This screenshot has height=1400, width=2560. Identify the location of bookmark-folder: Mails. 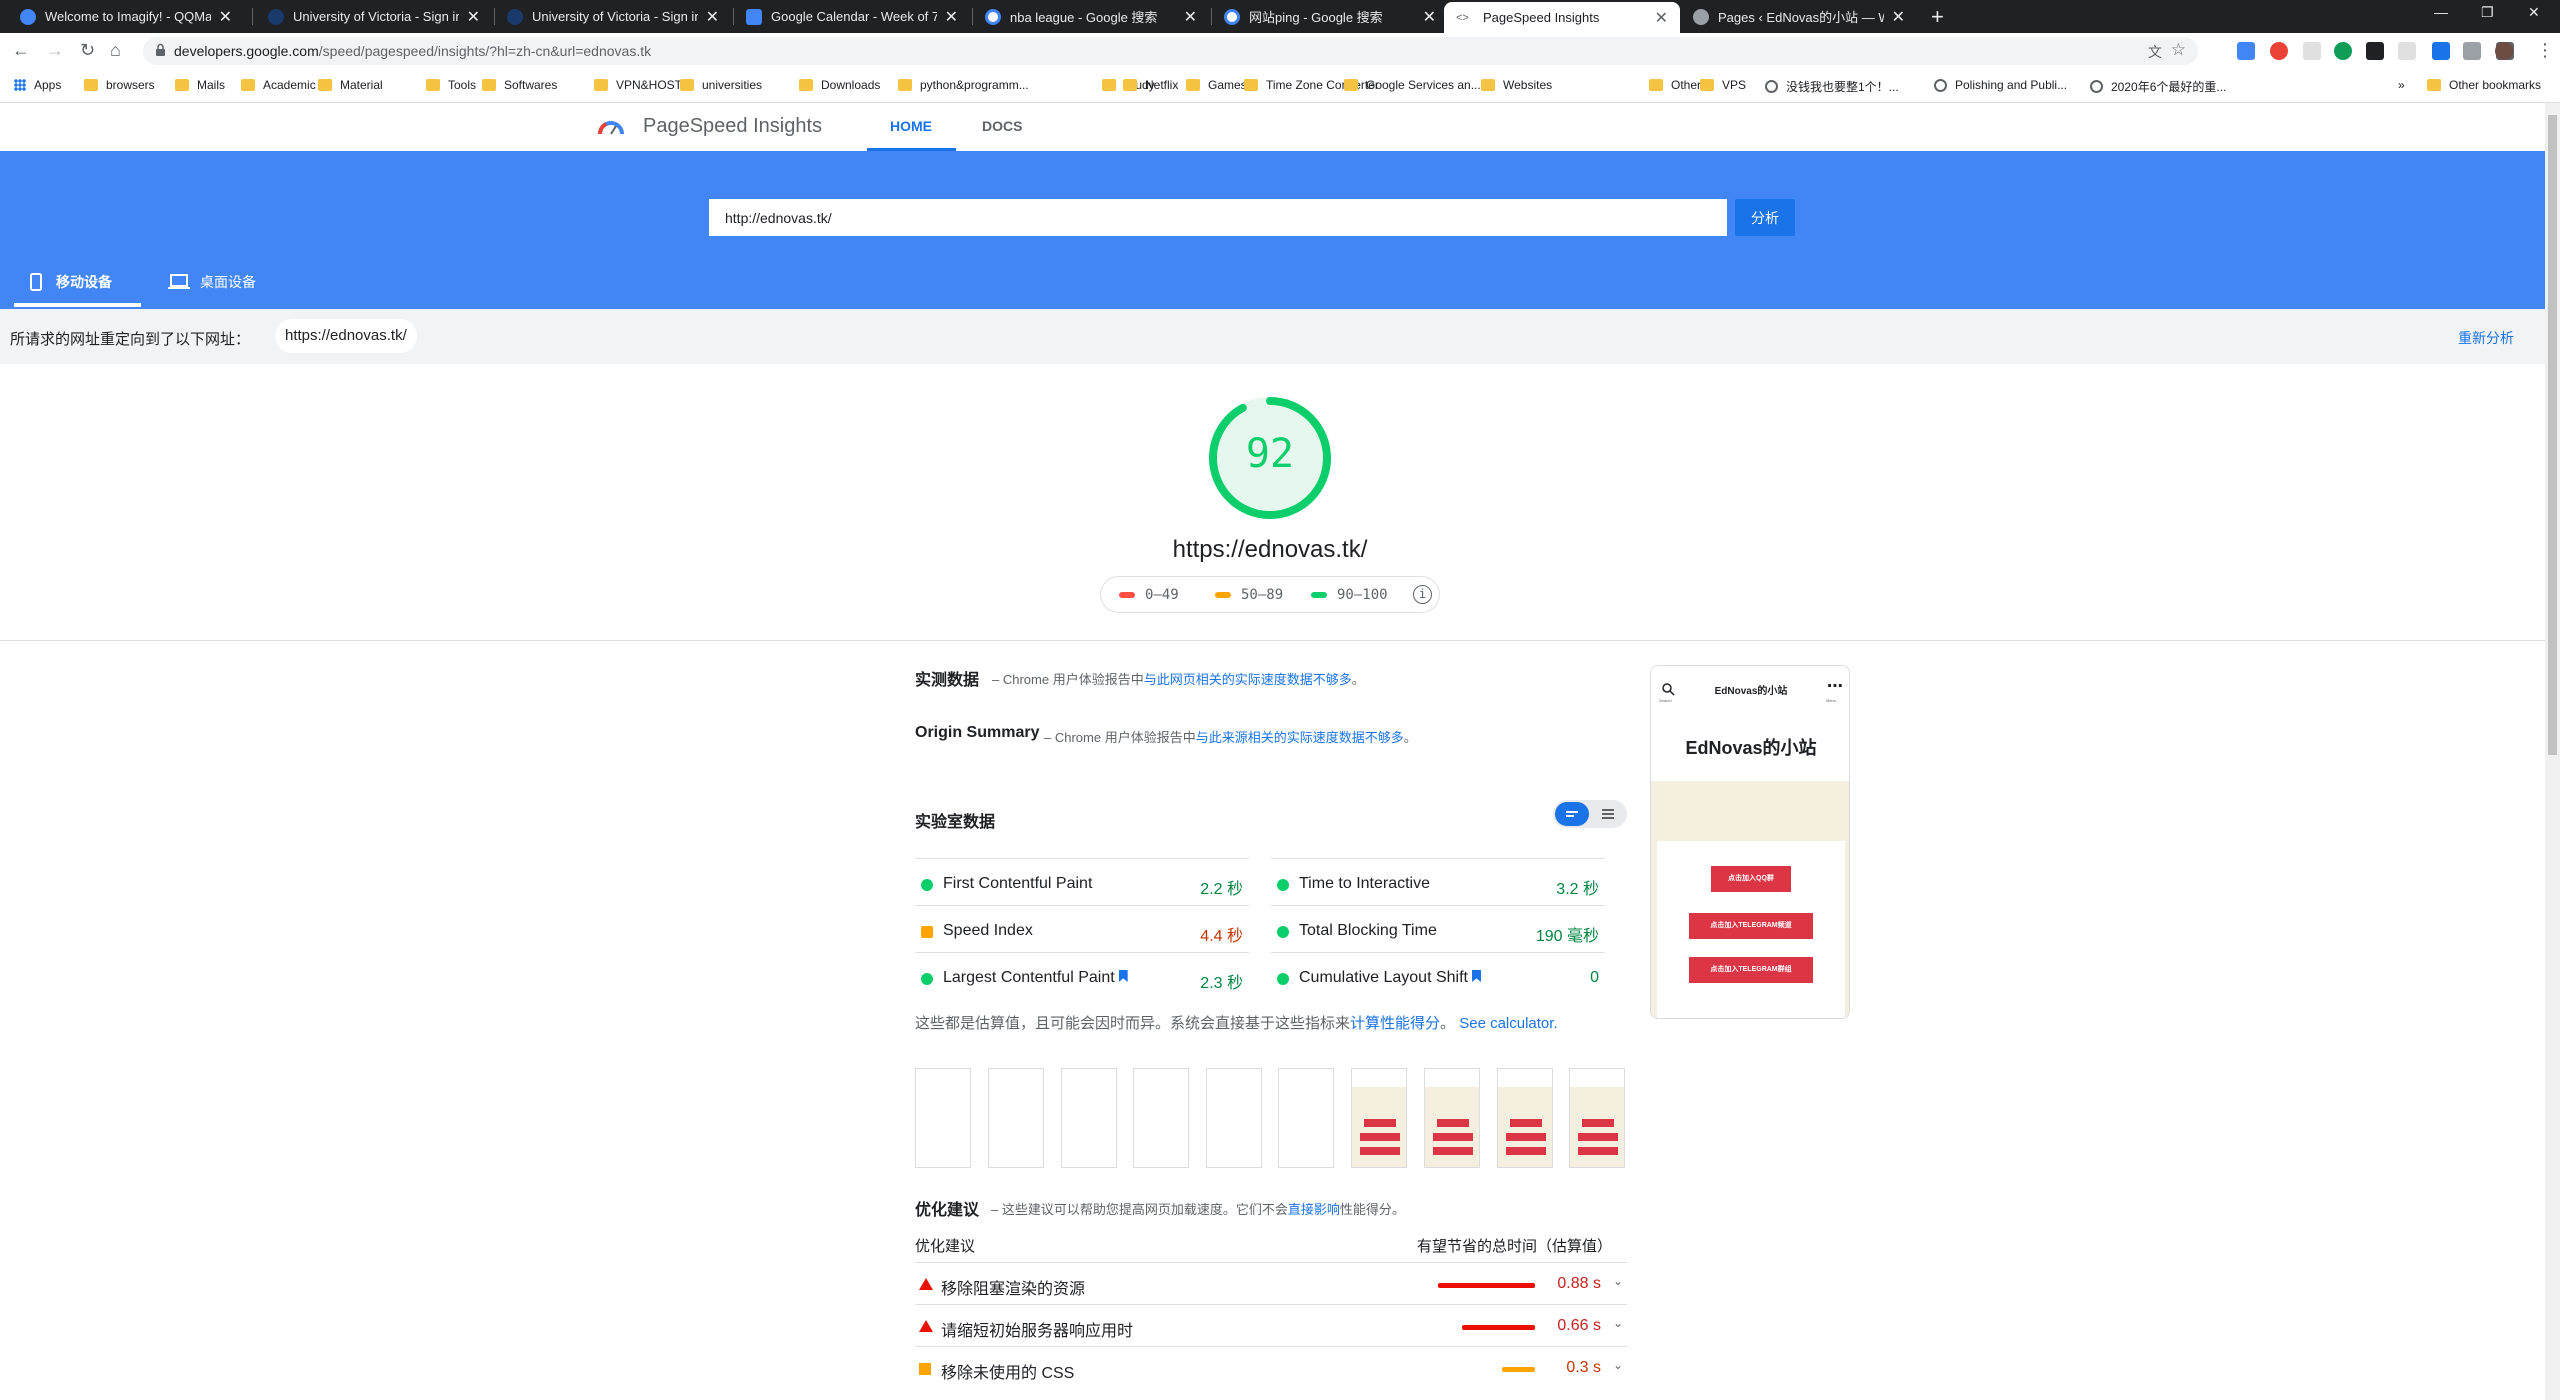
(200, 85).